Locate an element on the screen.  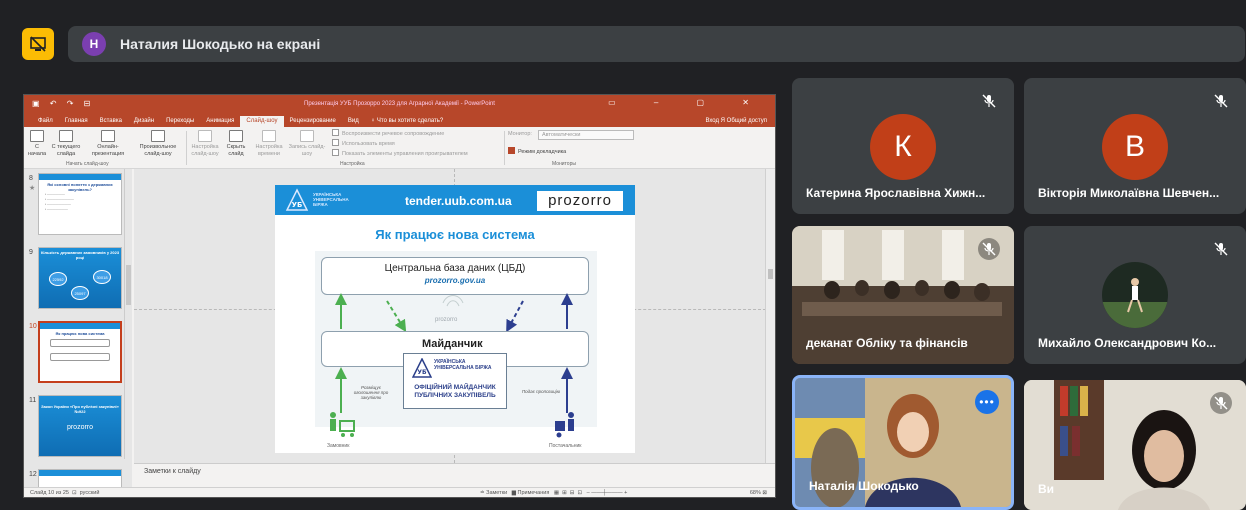
actor-supplier-label: Постачальник is located at coordinates (565, 446).